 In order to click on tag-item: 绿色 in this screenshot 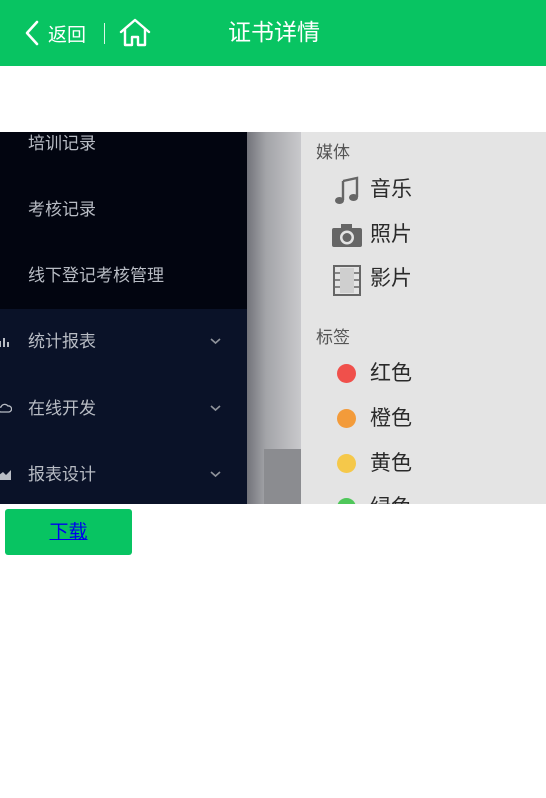, I will do `click(431, 495)`.